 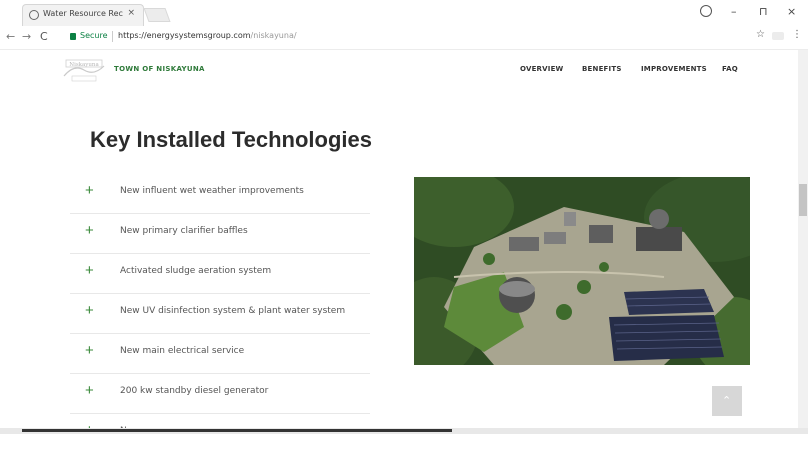 What do you see at coordinates (763, 11) in the screenshot?
I see `maximize-button: ⊓` at bounding box center [763, 11].